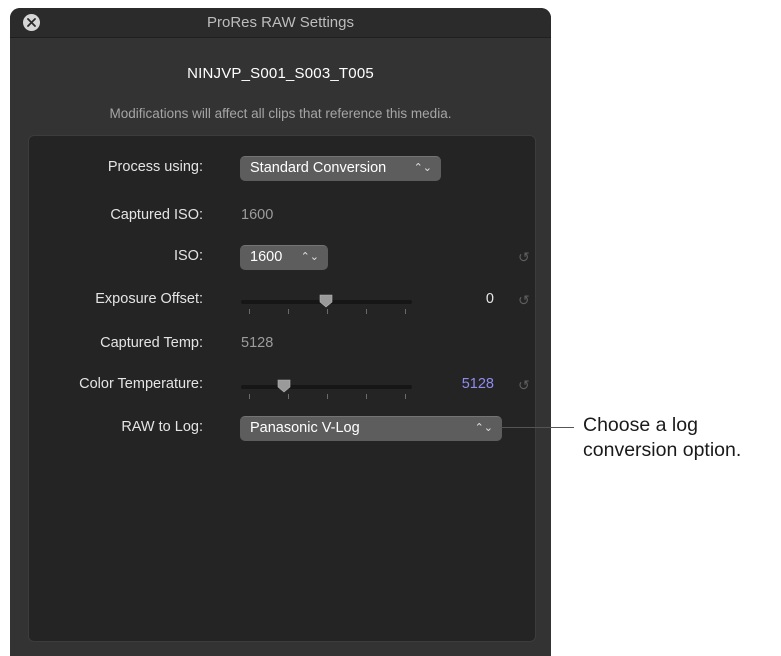 The width and height of the screenshot is (781, 656). What do you see at coordinates (478, 384) in the screenshot?
I see `color-temperature-value: 5128` at bounding box center [478, 384].